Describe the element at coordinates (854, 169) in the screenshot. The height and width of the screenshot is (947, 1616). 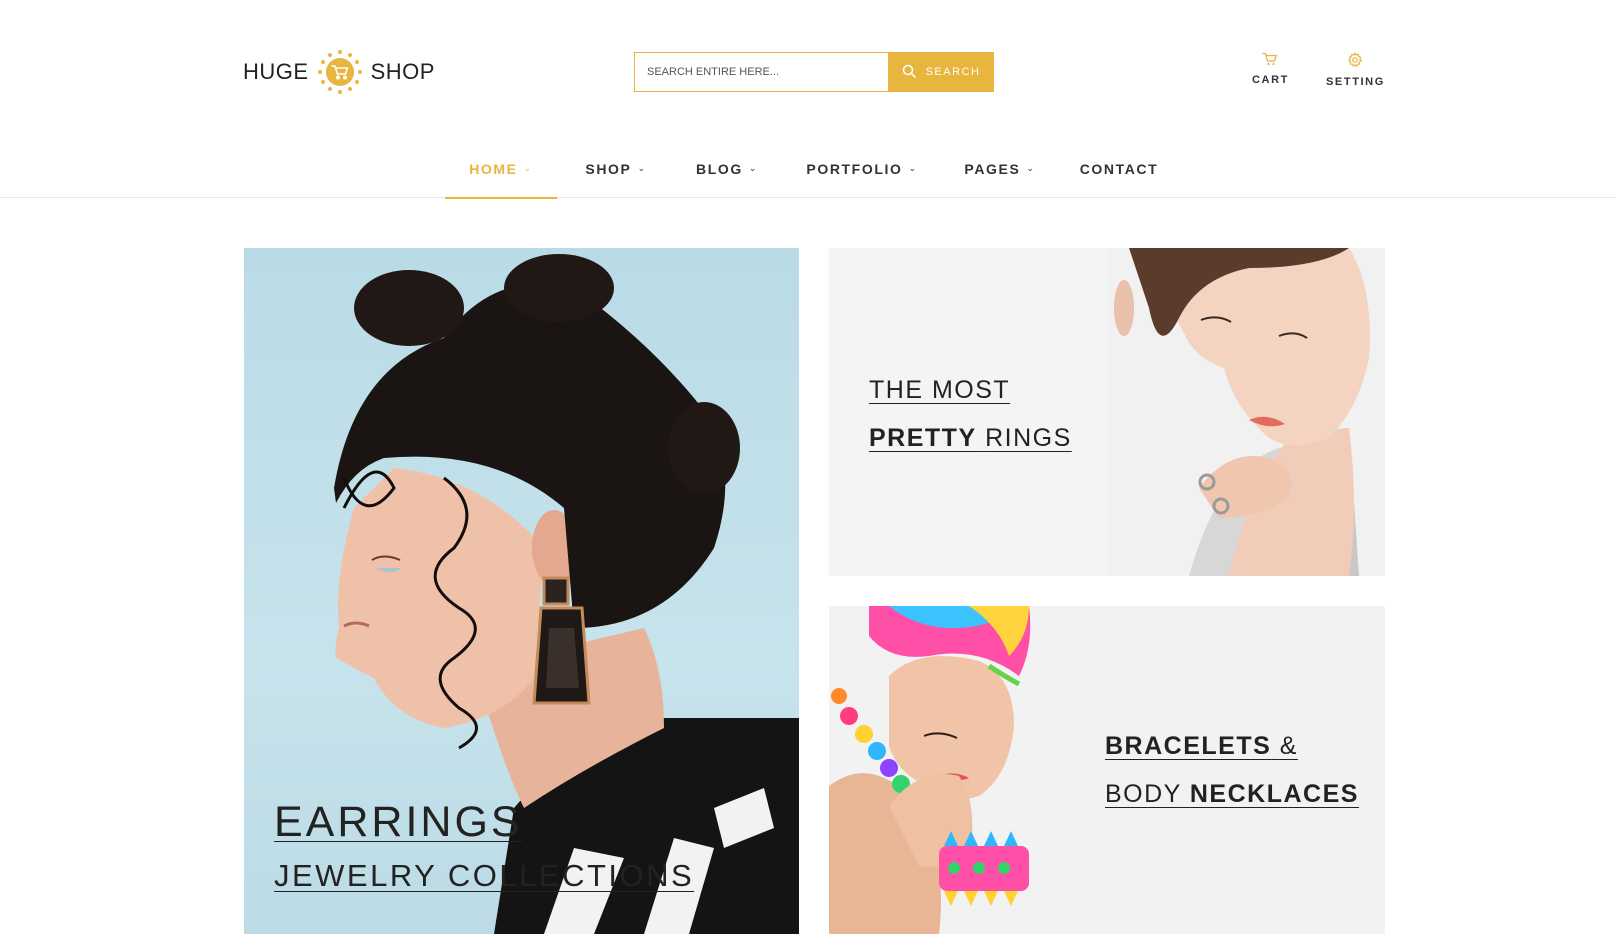
I see `nav-item-label: PORTFOLIO` at that location.